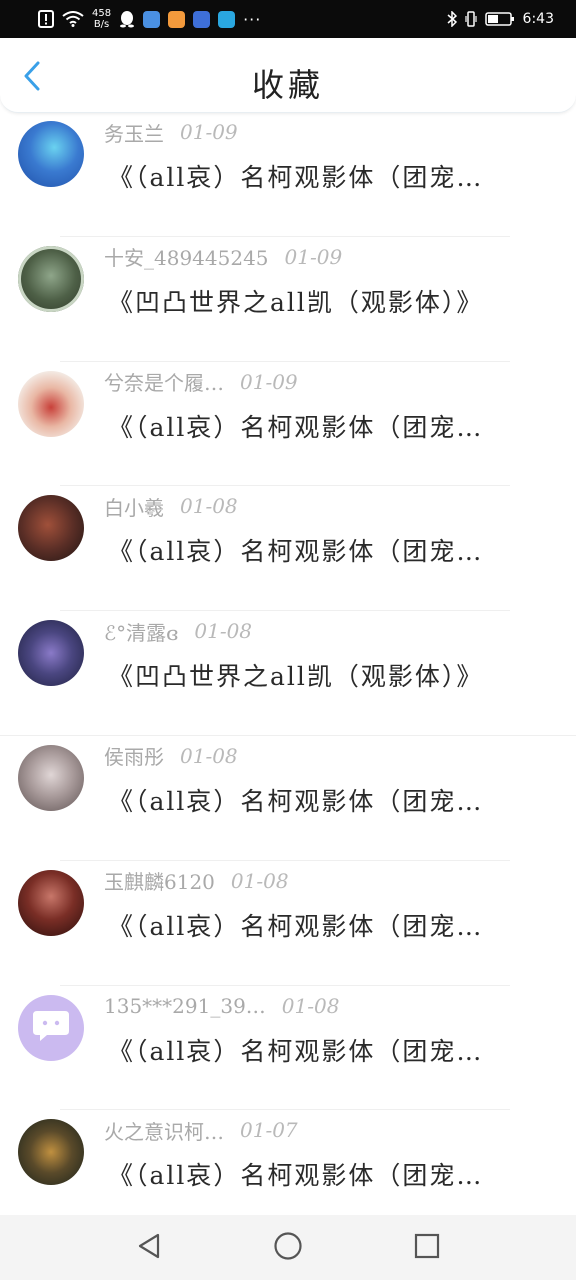  What do you see at coordinates (470, 19) in the screenshot?
I see `vibrate-icon` at bounding box center [470, 19].